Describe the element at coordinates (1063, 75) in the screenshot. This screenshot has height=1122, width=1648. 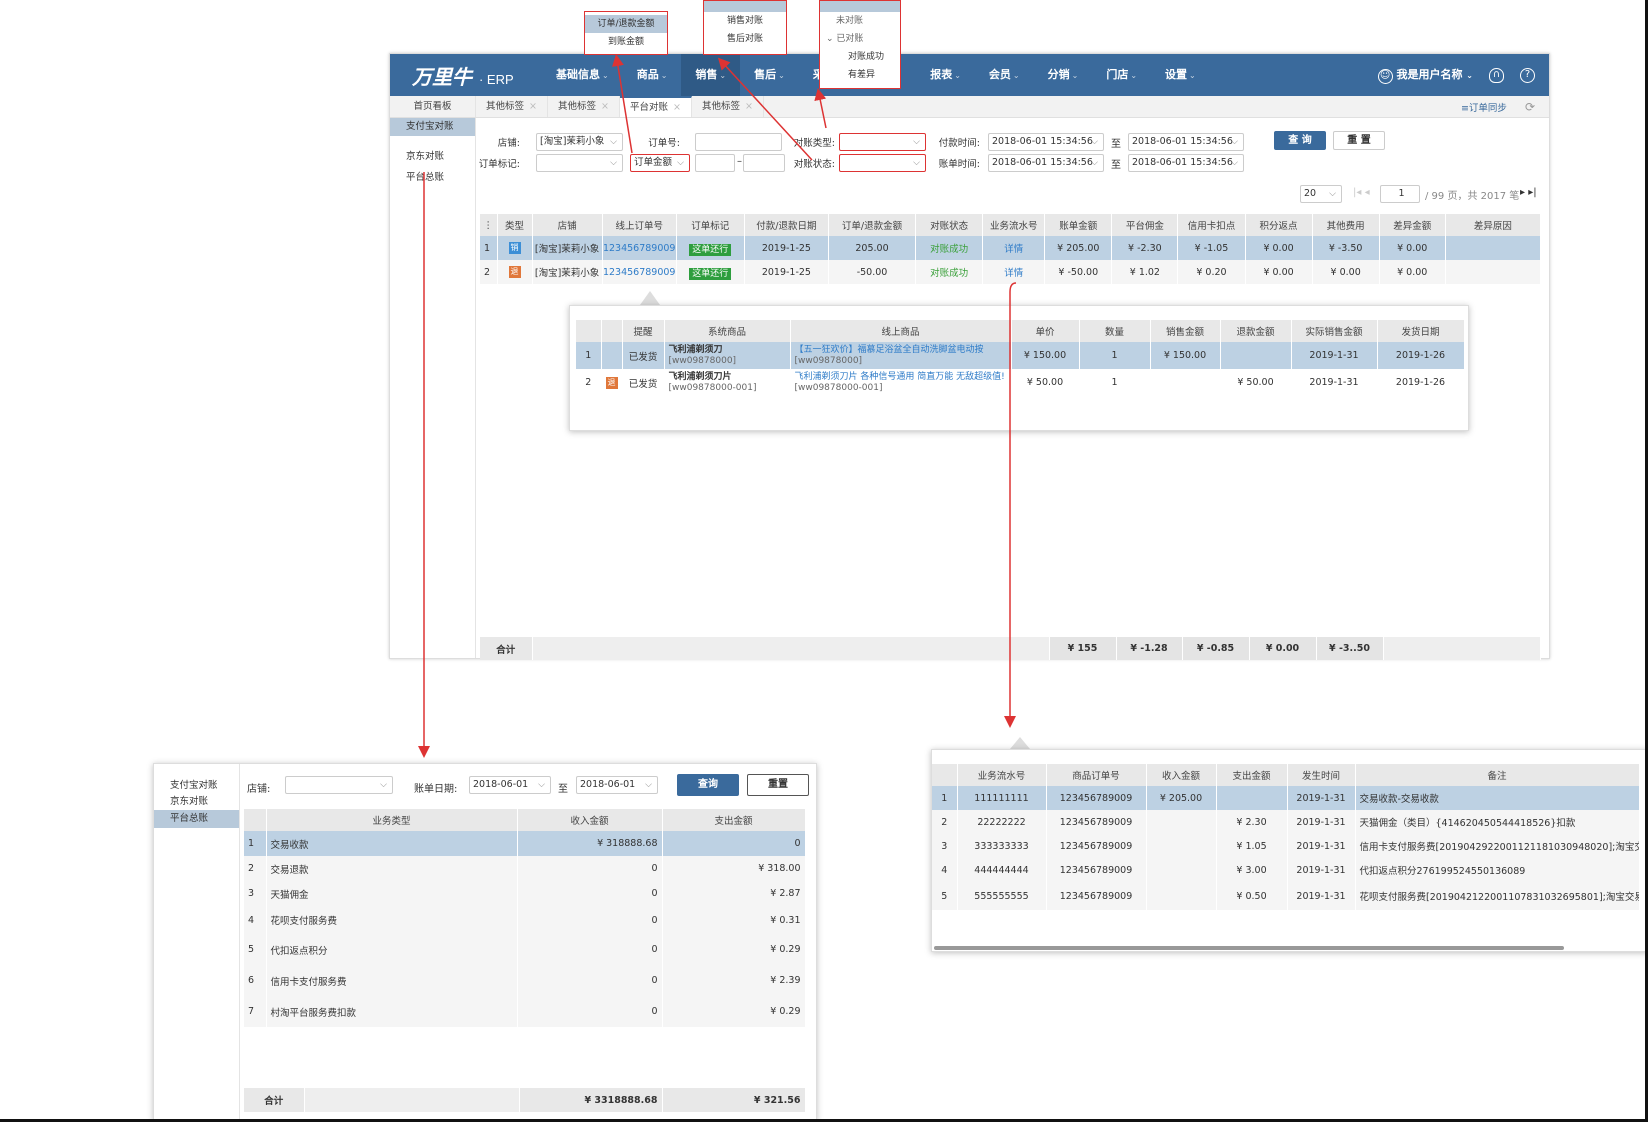
I see `nav-menu-item: 分销 ⌄` at that location.